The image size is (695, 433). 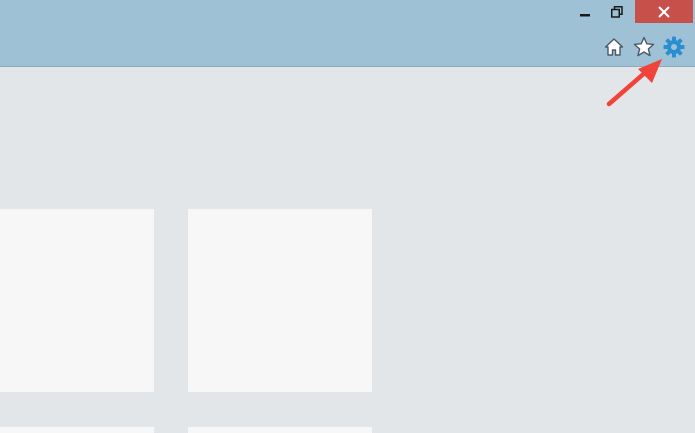 I want to click on minimize-button, so click(x=585, y=11).